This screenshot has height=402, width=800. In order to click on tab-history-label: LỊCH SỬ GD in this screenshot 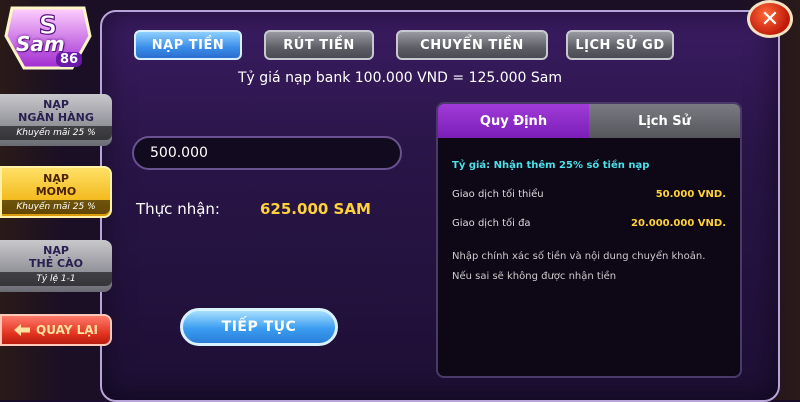, I will do `click(620, 45)`.